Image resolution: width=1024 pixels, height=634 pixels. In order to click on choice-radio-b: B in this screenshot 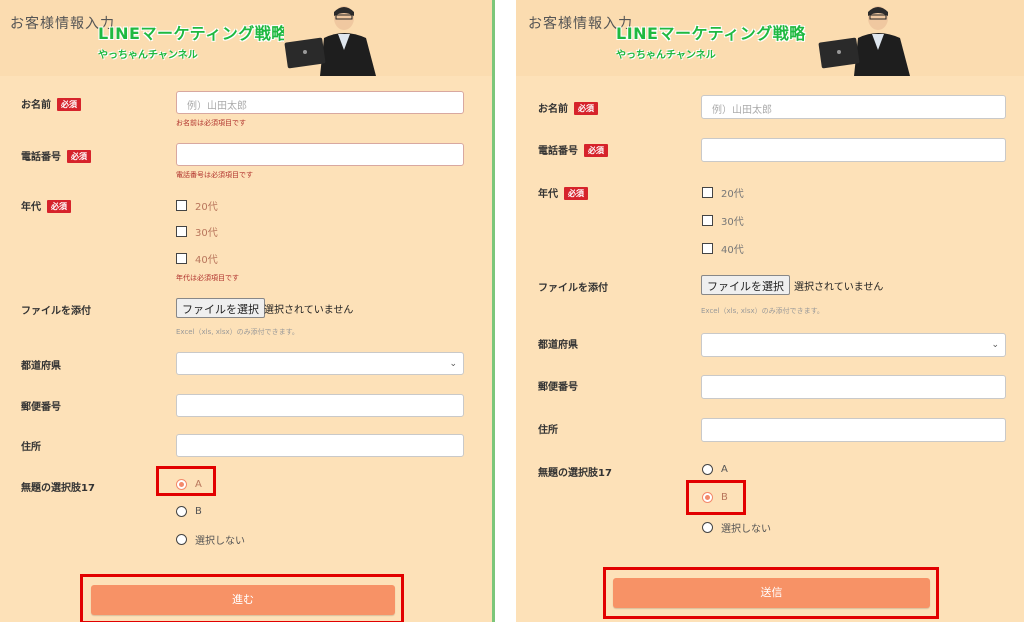, I will do `click(189, 511)`.